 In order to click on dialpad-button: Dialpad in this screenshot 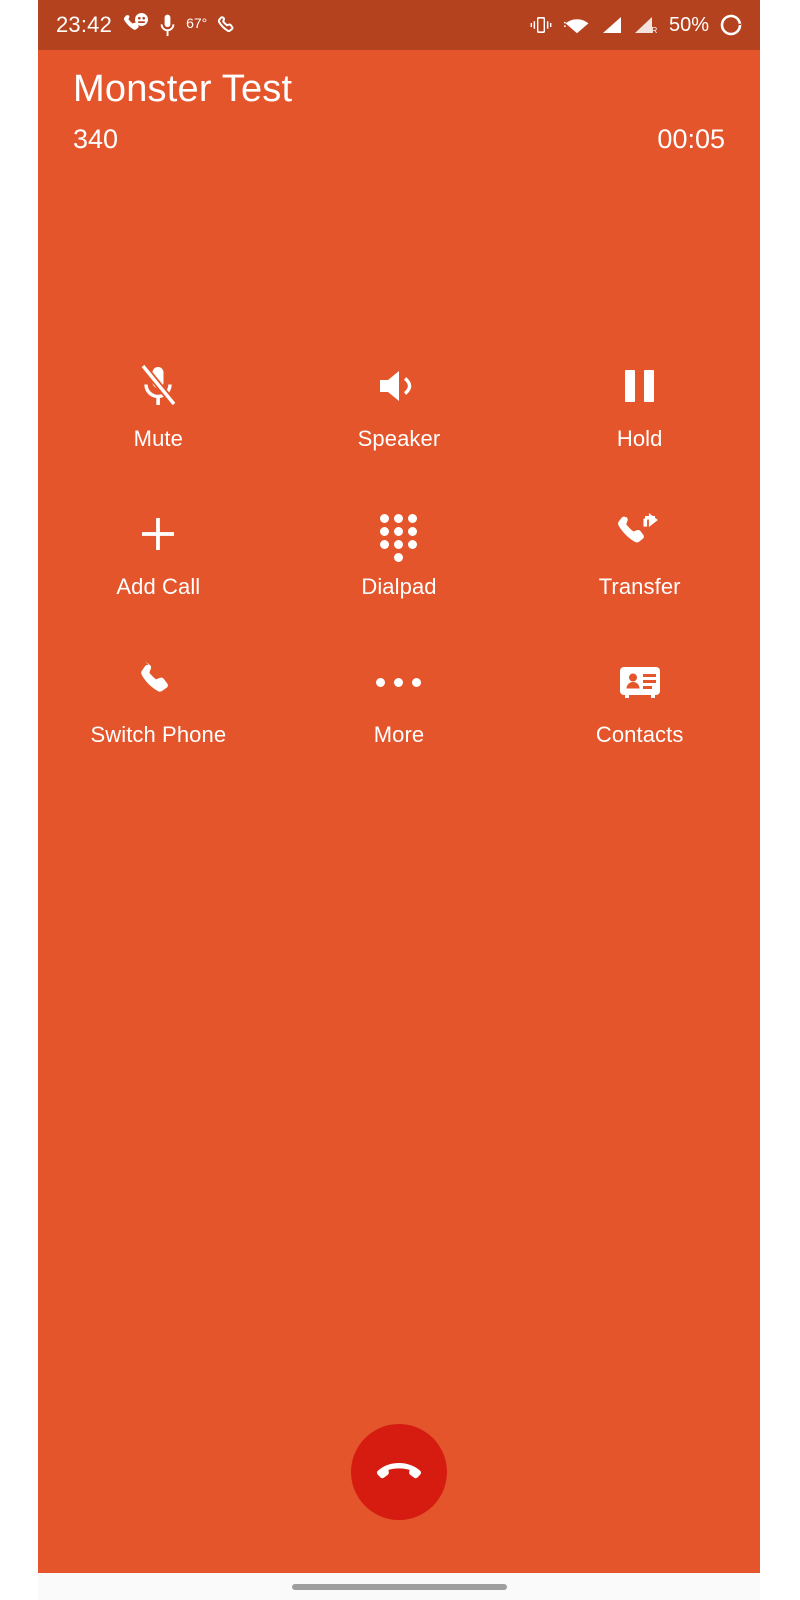, I will do `click(399, 554)`.